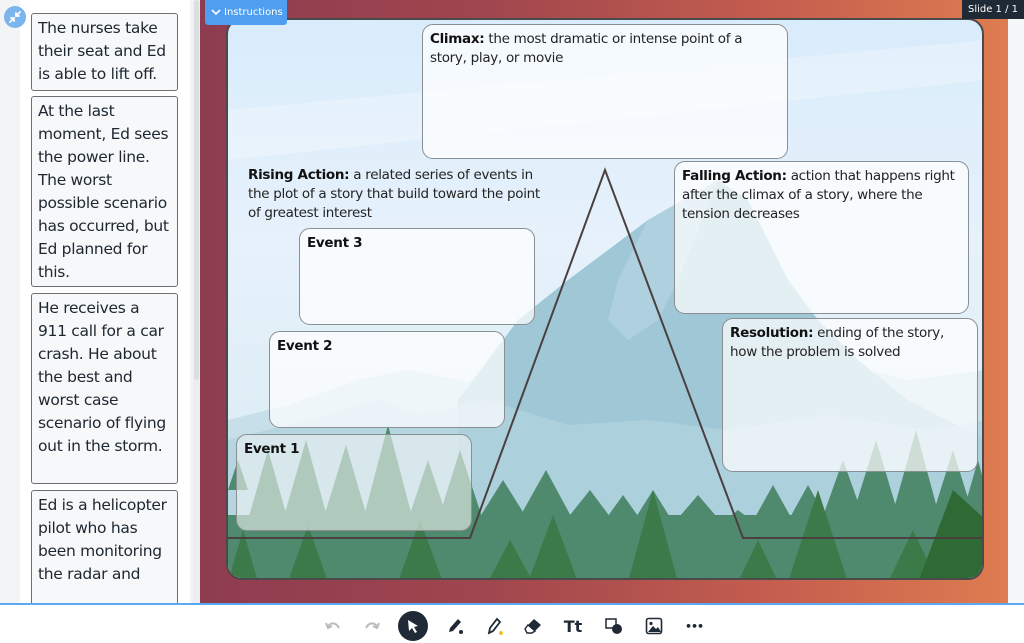  What do you see at coordinates (734, 176) in the screenshot?
I see `falling-action-term: Falling Action:` at bounding box center [734, 176].